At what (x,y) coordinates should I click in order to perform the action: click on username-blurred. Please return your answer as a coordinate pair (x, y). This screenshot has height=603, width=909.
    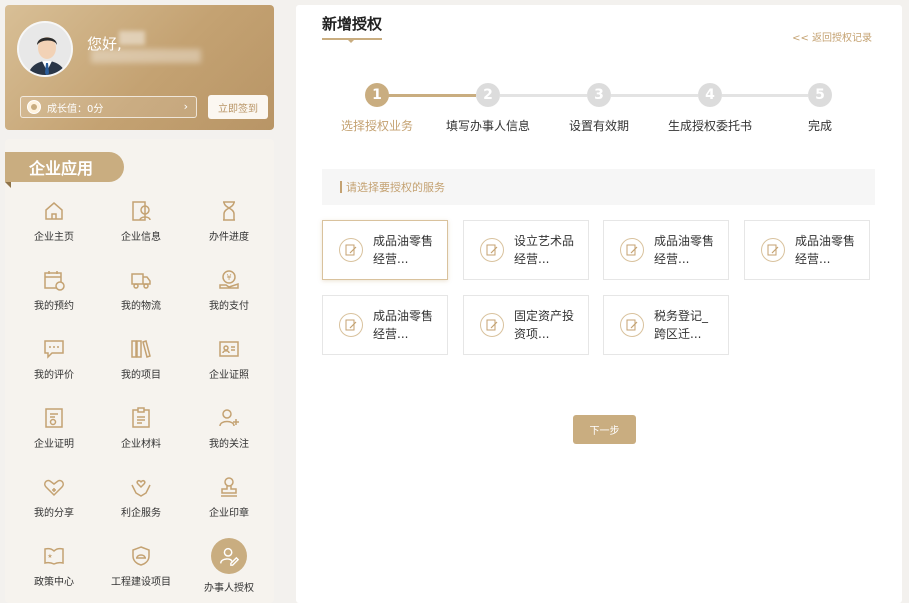
    Looking at the image, I should click on (146, 49).